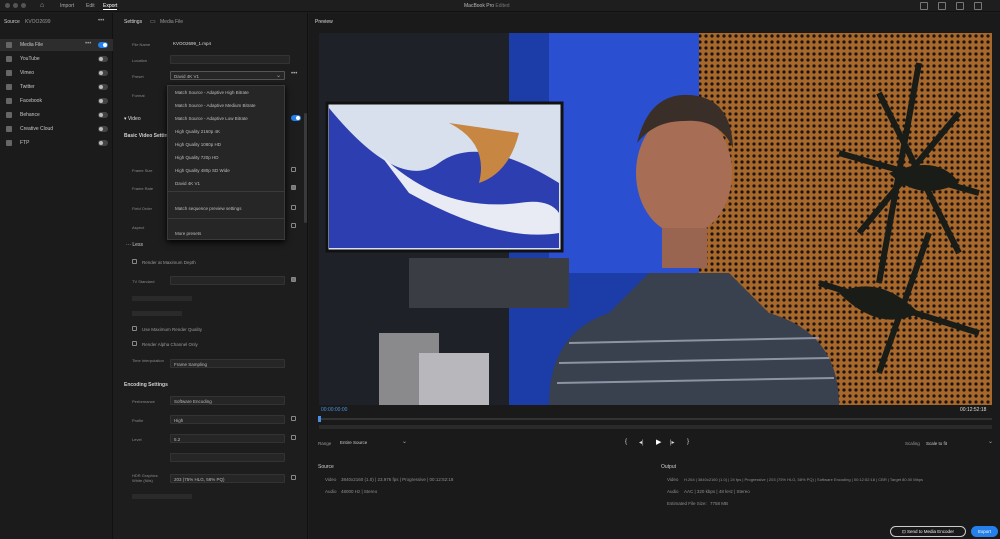  Describe the element at coordinates (293, 418) in the screenshot. I see `profile-checkbox` at that location.